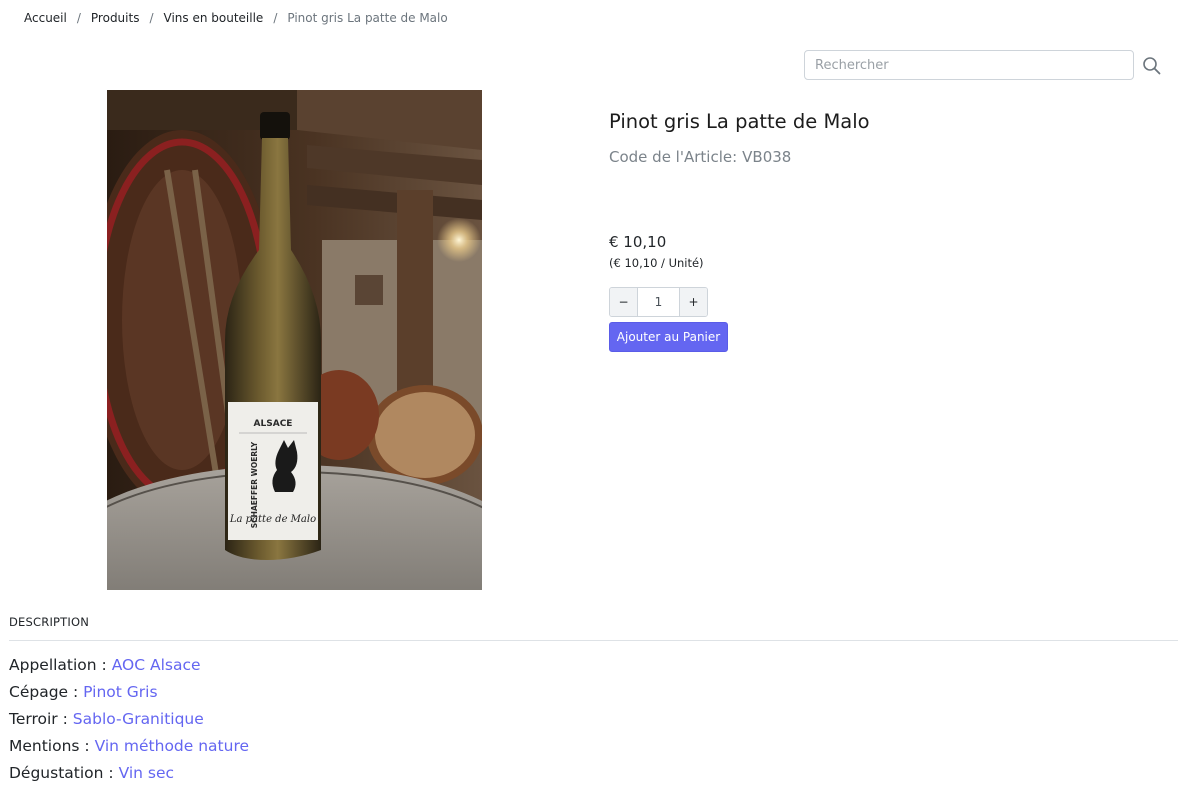 This screenshot has height=797, width=1178. I want to click on attribute-label: Dégustation :, so click(61, 773).